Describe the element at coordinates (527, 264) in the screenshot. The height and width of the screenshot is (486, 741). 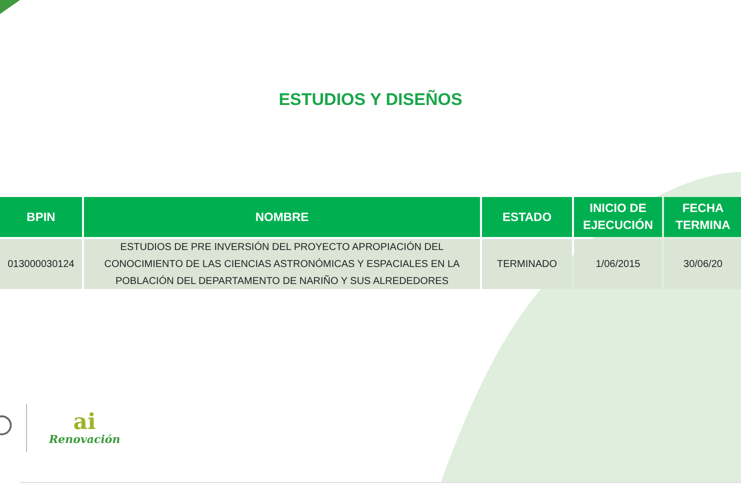
I see `table-cell: TERMINADO` at that location.